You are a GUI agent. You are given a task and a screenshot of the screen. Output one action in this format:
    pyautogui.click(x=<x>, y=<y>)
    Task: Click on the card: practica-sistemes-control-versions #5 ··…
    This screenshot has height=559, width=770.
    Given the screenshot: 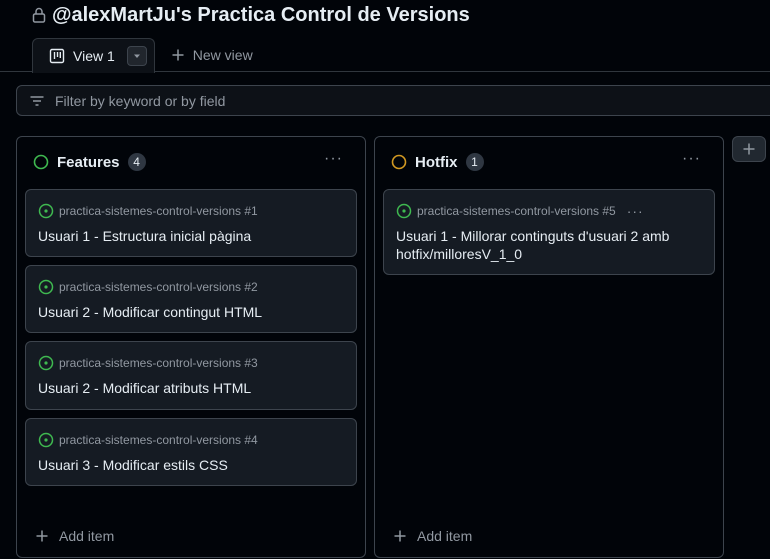 What is the action you would take?
    pyautogui.click(x=549, y=232)
    